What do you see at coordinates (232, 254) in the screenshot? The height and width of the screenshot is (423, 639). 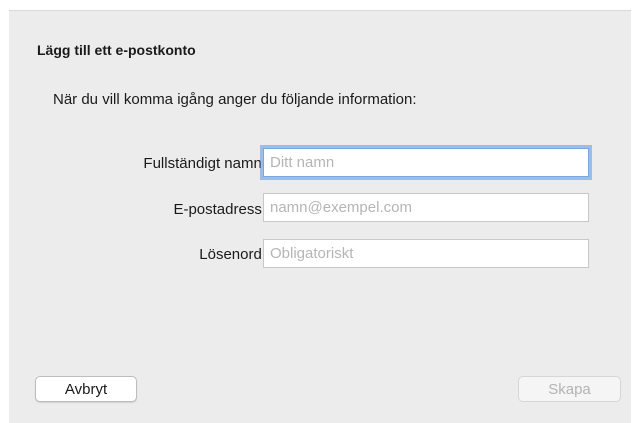 I see `password-label: Lösenord:` at bounding box center [232, 254].